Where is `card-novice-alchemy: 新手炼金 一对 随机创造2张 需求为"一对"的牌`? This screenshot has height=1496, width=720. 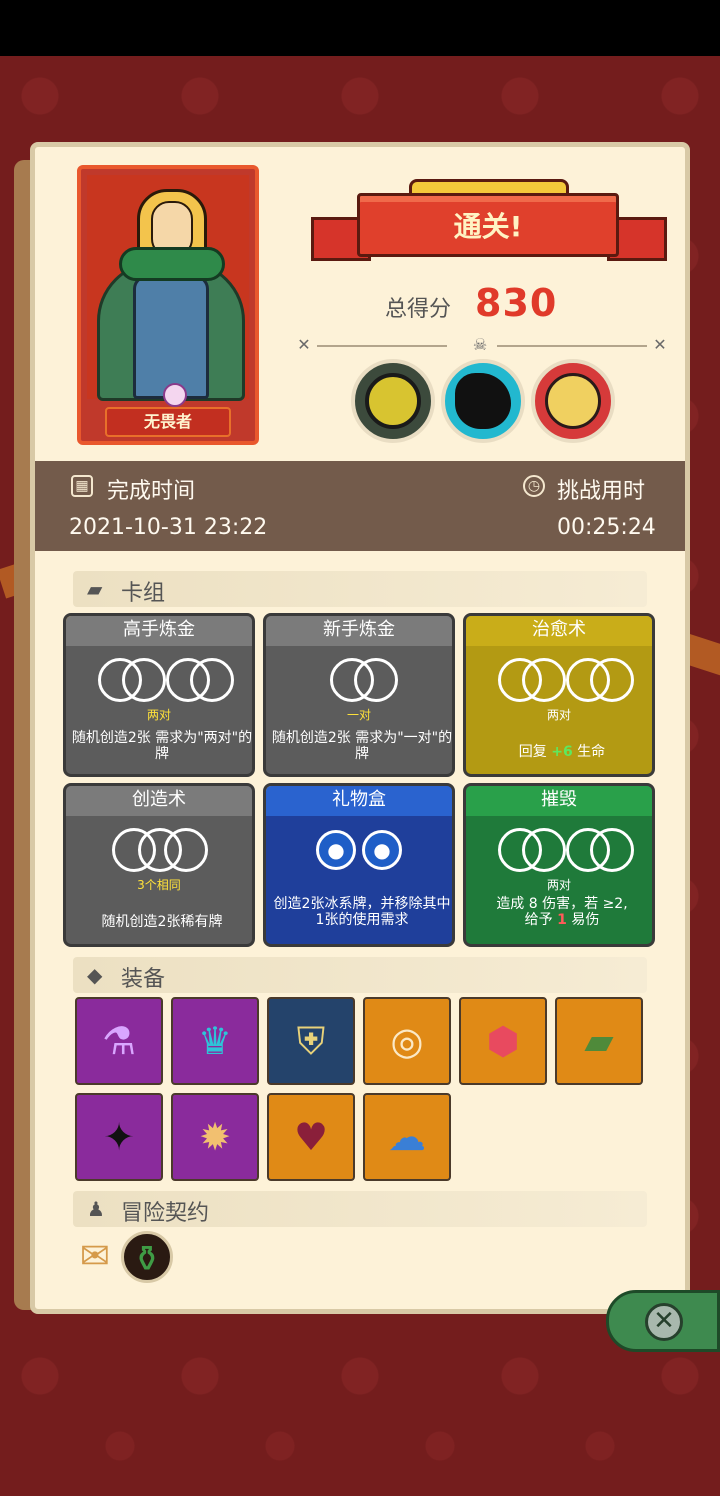 card-novice-alchemy: 新手炼金 一对 随机创造2张 需求为"一对"的牌 is located at coordinates (359, 695).